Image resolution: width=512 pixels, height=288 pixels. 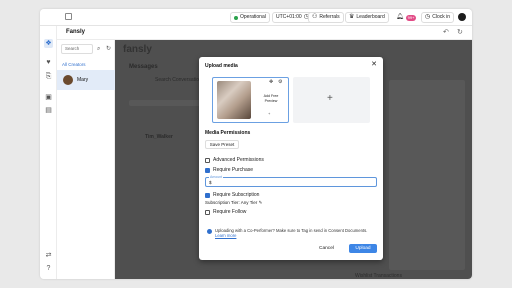 I want to click on subscription-tier-row: Subscription Tier: Any Tier ✎, so click(x=233, y=203).